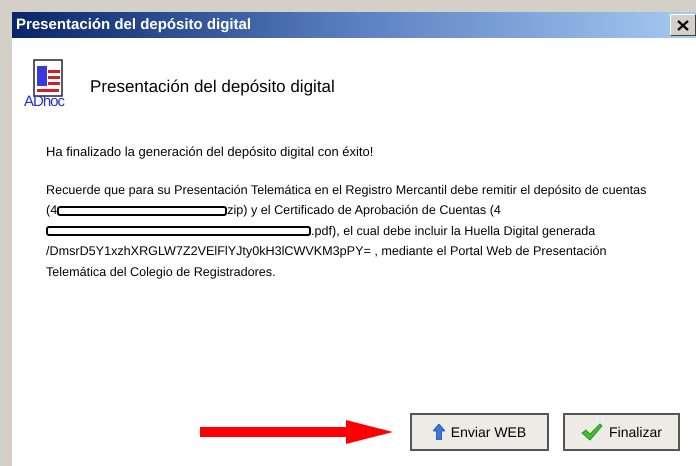 The image size is (696, 466). What do you see at coordinates (134, 24) in the screenshot?
I see `window-title: Presentación del depósito digital` at bounding box center [134, 24].